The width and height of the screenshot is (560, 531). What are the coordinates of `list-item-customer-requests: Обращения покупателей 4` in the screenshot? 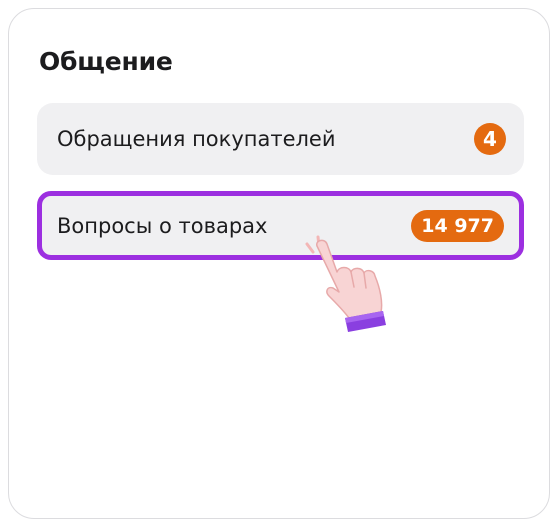 It's located at (280, 139).